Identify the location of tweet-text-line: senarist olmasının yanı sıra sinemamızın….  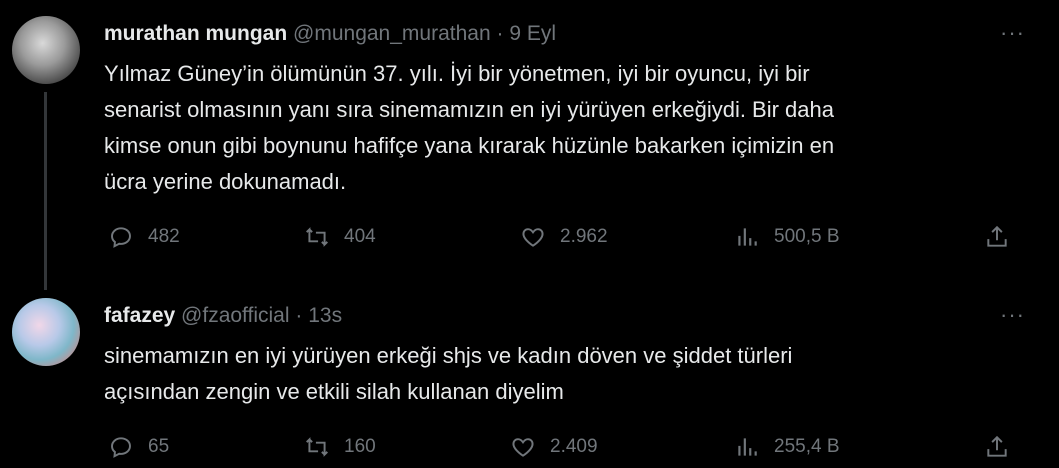
(469, 109).